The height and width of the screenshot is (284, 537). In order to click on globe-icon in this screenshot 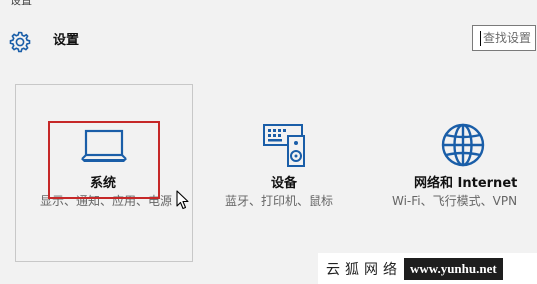, I will do `click(463, 145)`.